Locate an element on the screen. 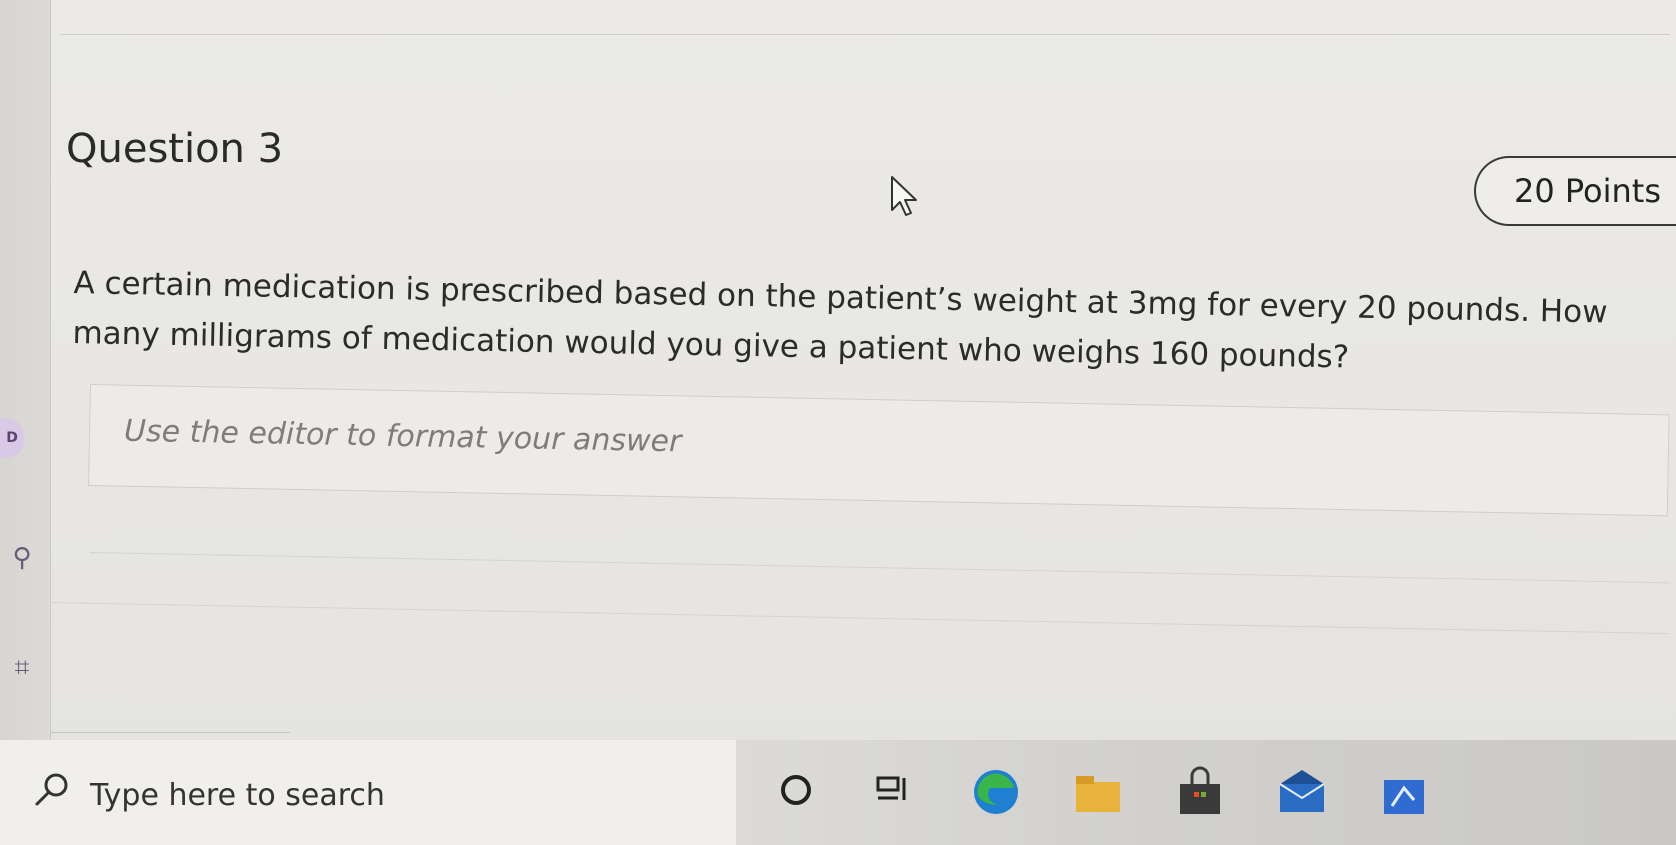 Image resolution: width=1676 pixels, height=845 pixels. answer-editor: Use the editor to format your answer is located at coordinates (879, 450).